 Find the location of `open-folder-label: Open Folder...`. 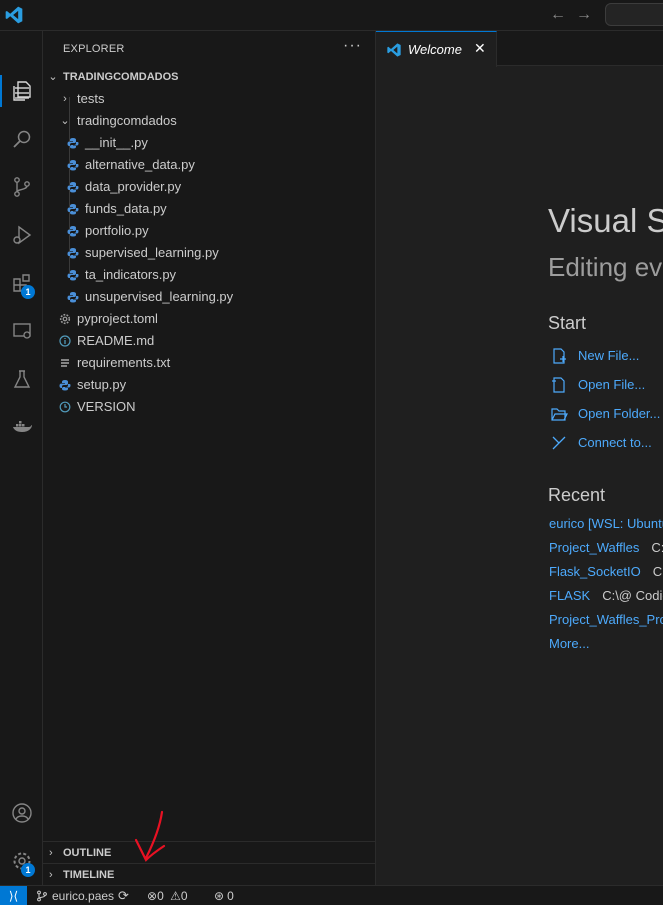

open-folder-label: Open Folder... is located at coordinates (619, 413).